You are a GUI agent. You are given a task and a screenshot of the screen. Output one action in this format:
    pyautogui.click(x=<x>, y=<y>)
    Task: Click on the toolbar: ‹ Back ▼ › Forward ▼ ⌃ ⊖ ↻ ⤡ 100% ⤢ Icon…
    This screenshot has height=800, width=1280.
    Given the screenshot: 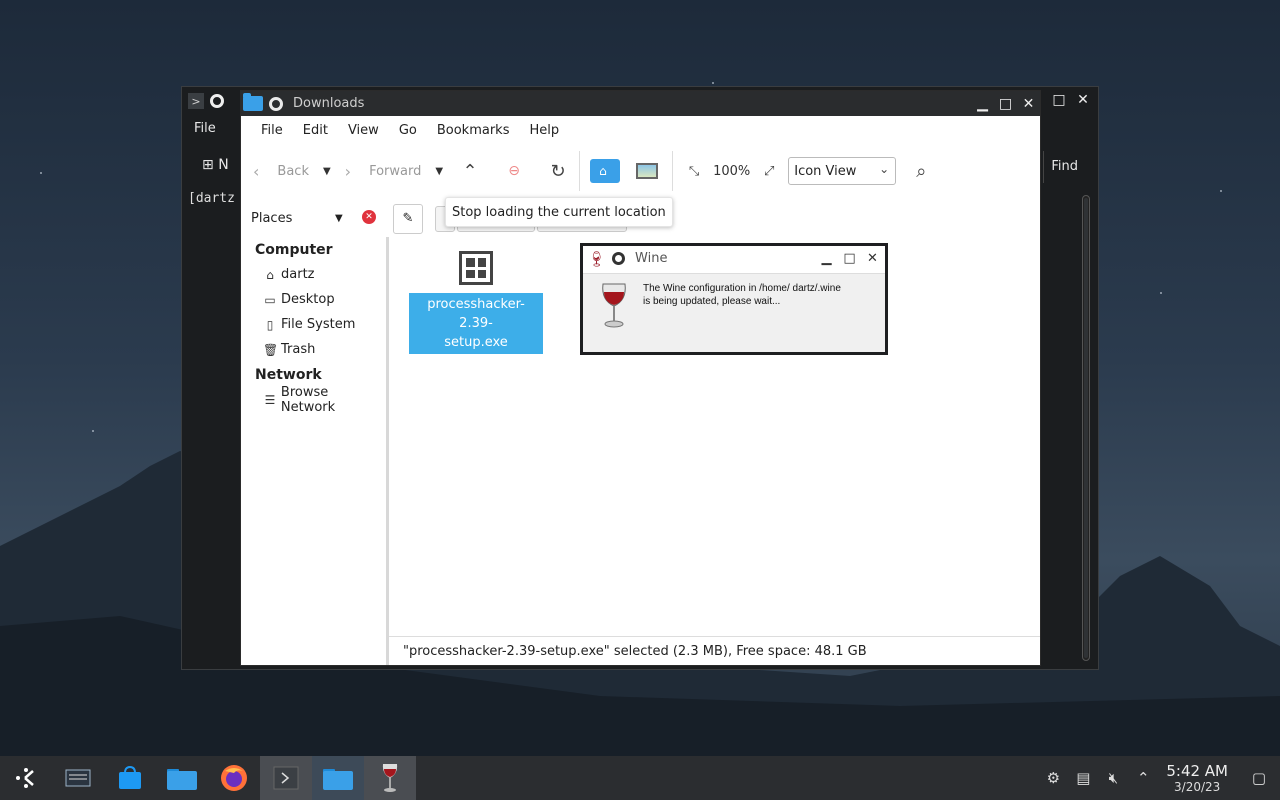 What is the action you would take?
    pyautogui.click(x=640, y=171)
    